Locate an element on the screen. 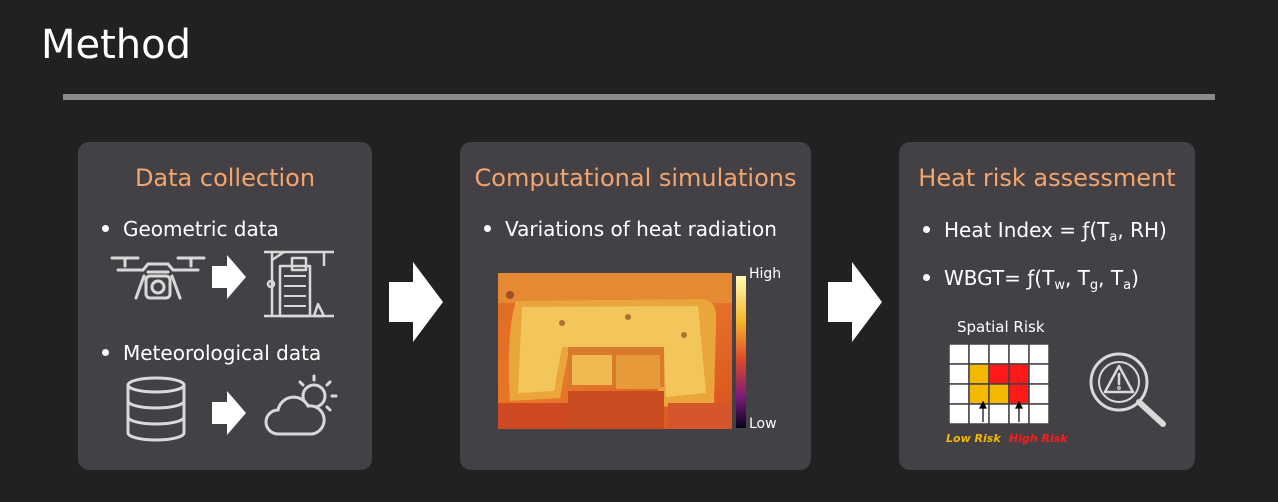 This screenshot has height=502, width=1278. drone-icon is located at coordinates (158, 278).